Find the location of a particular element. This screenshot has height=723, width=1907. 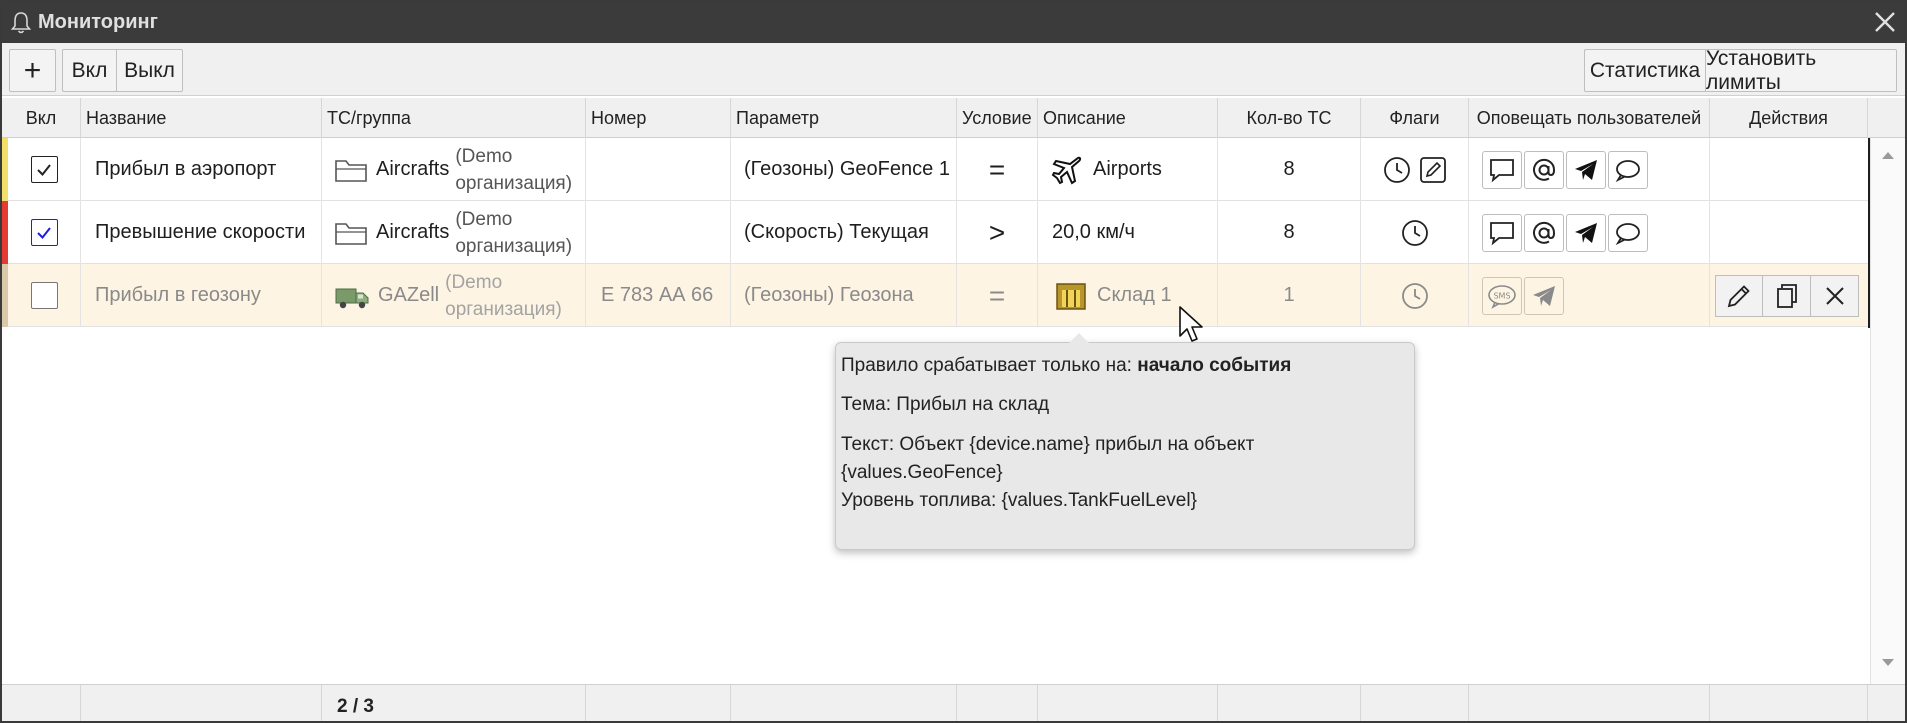

edit-rule-button is located at coordinates (1739, 295).